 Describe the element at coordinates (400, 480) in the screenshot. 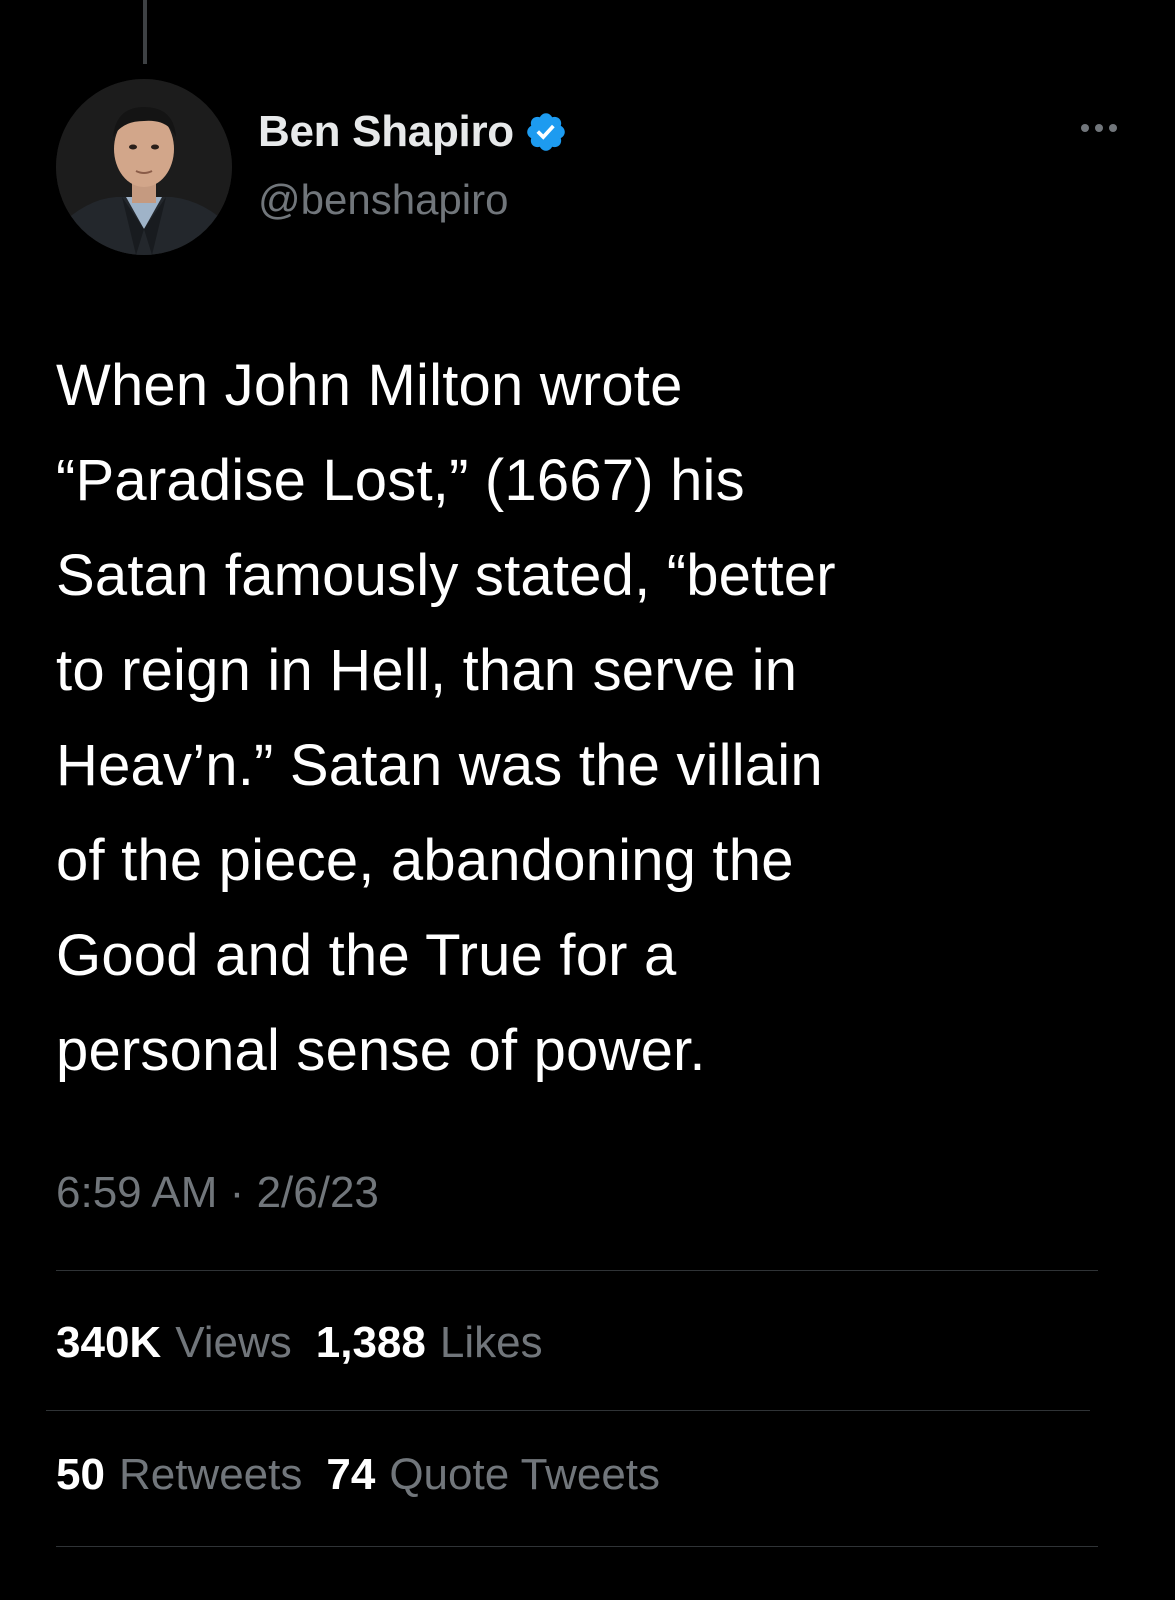

I see `tweet-text-line: “Paradise Lost,” (1667) his` at that location.